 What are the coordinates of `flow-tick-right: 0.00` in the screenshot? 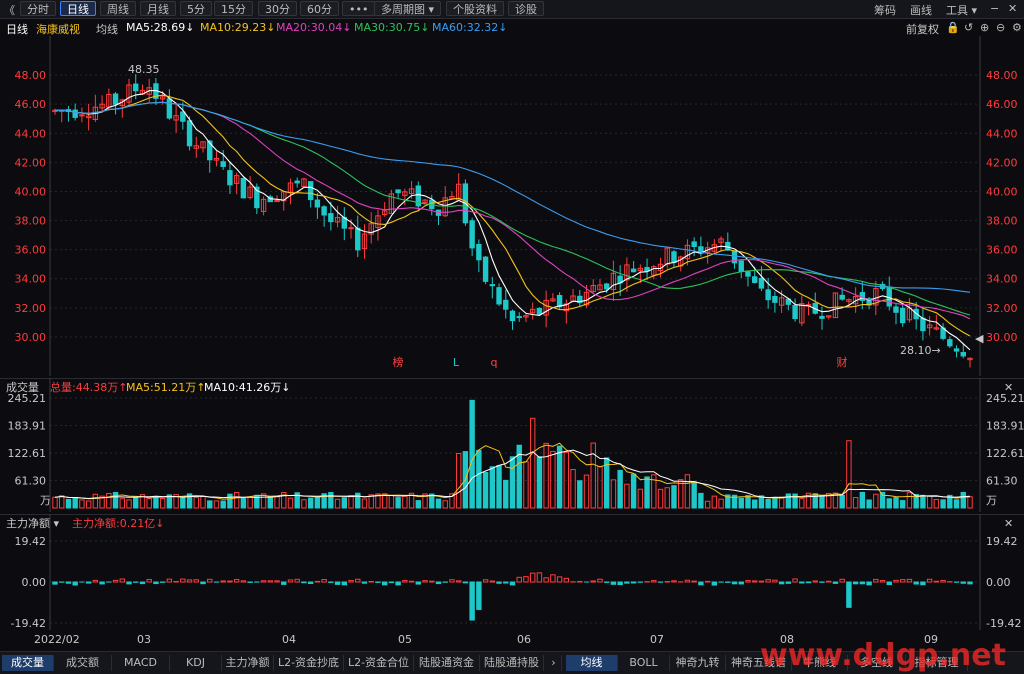 It's located at (998, 582).